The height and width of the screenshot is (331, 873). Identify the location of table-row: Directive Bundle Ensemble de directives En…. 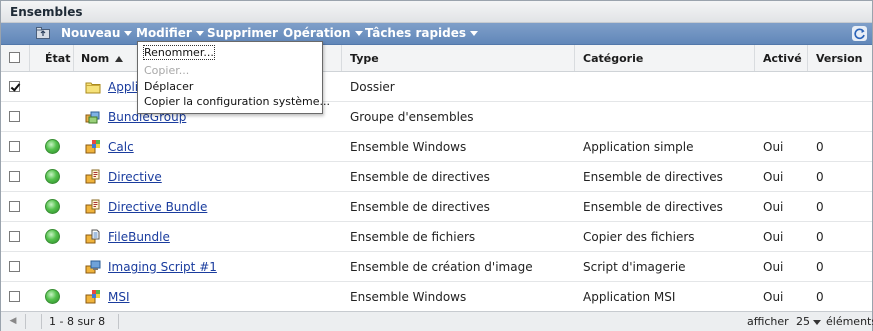
(436, 207).